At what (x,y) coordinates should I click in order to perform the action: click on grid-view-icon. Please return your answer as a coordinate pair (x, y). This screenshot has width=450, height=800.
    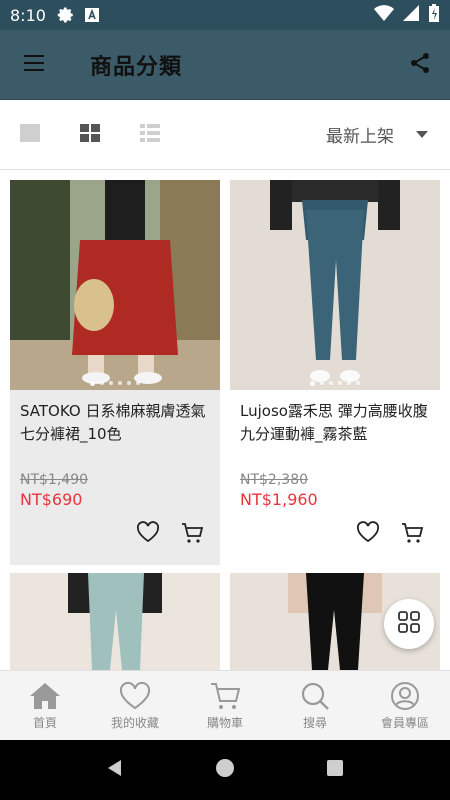
    Looking at the image, I should click on (90, 135).